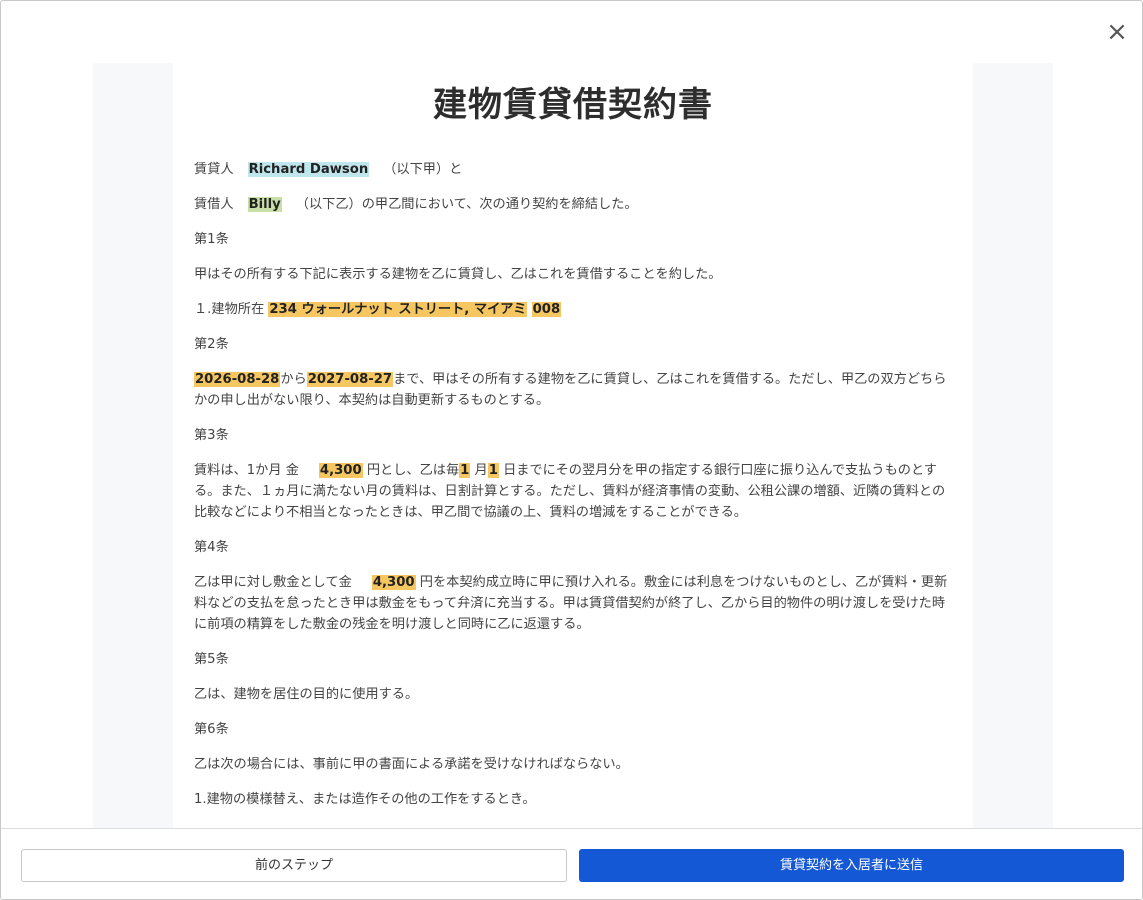  I want to click on article2-heading: 第2条, so click(211, 344).